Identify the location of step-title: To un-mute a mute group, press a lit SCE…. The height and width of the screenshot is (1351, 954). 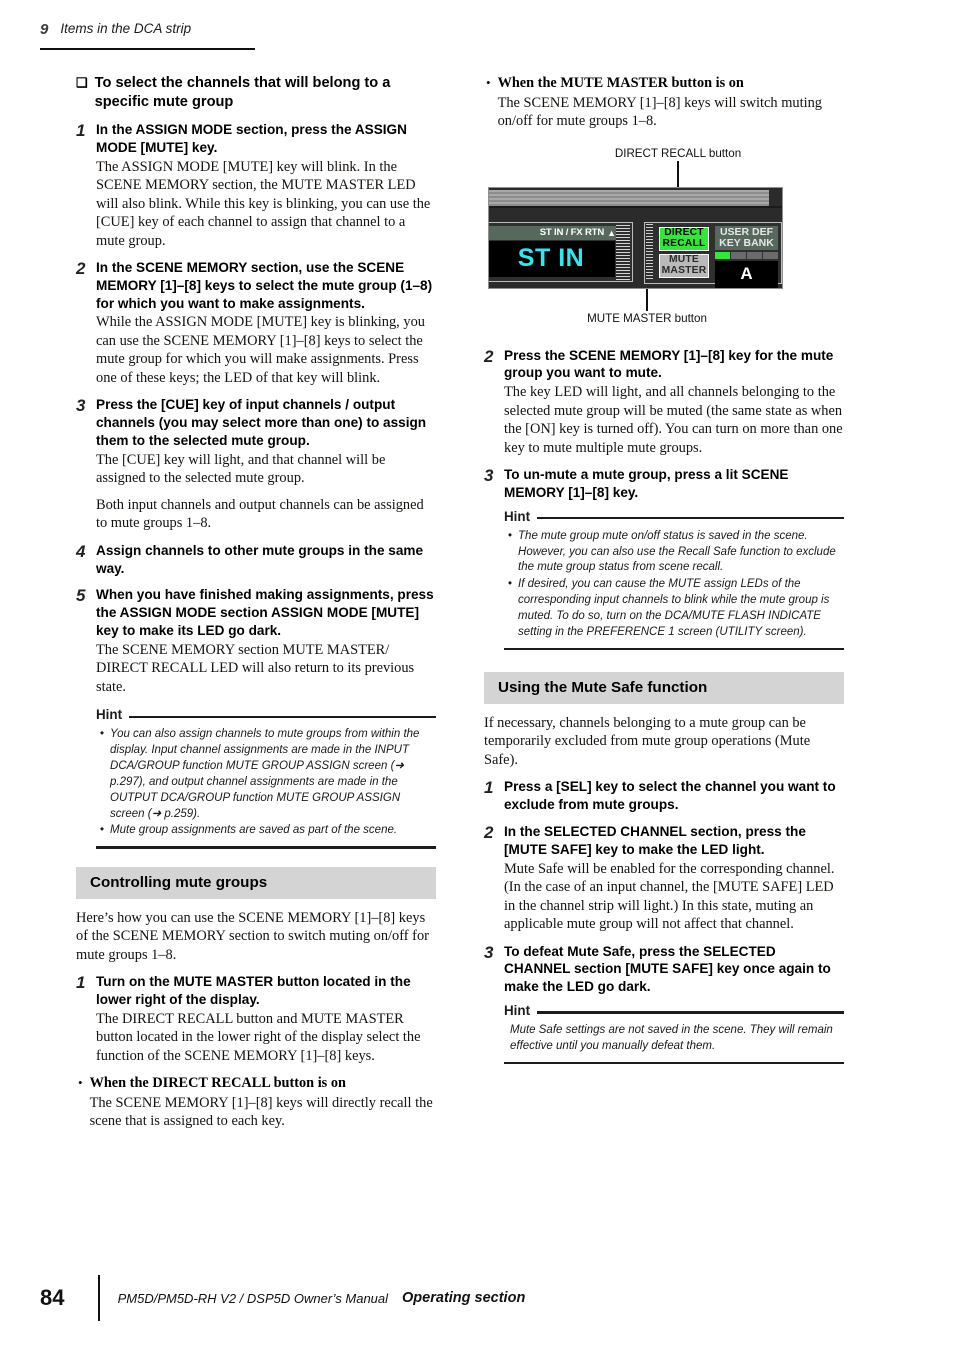
(646, 483).